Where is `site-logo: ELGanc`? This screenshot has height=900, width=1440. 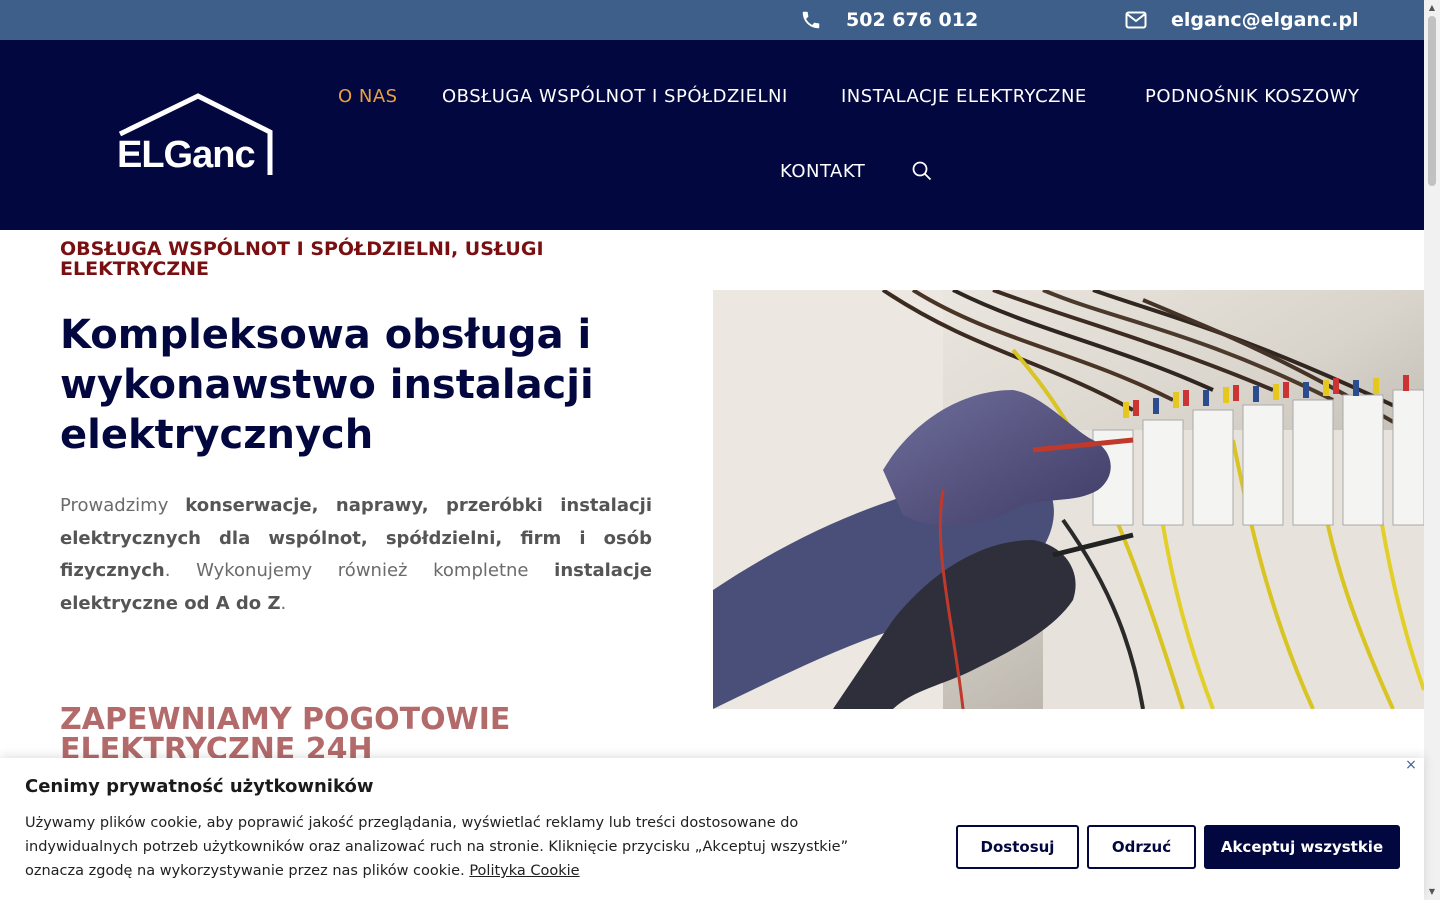 site-logo: ELGanc is located at coordinates (197, 137).